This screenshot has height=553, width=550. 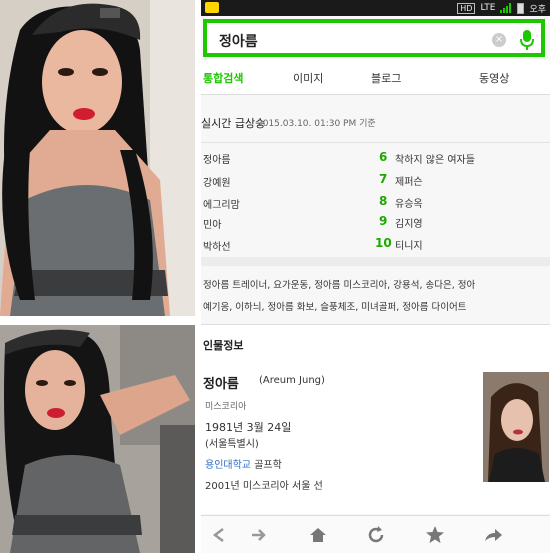 I want to click on selfie-photo-bottom, so click(x=97, y=439).